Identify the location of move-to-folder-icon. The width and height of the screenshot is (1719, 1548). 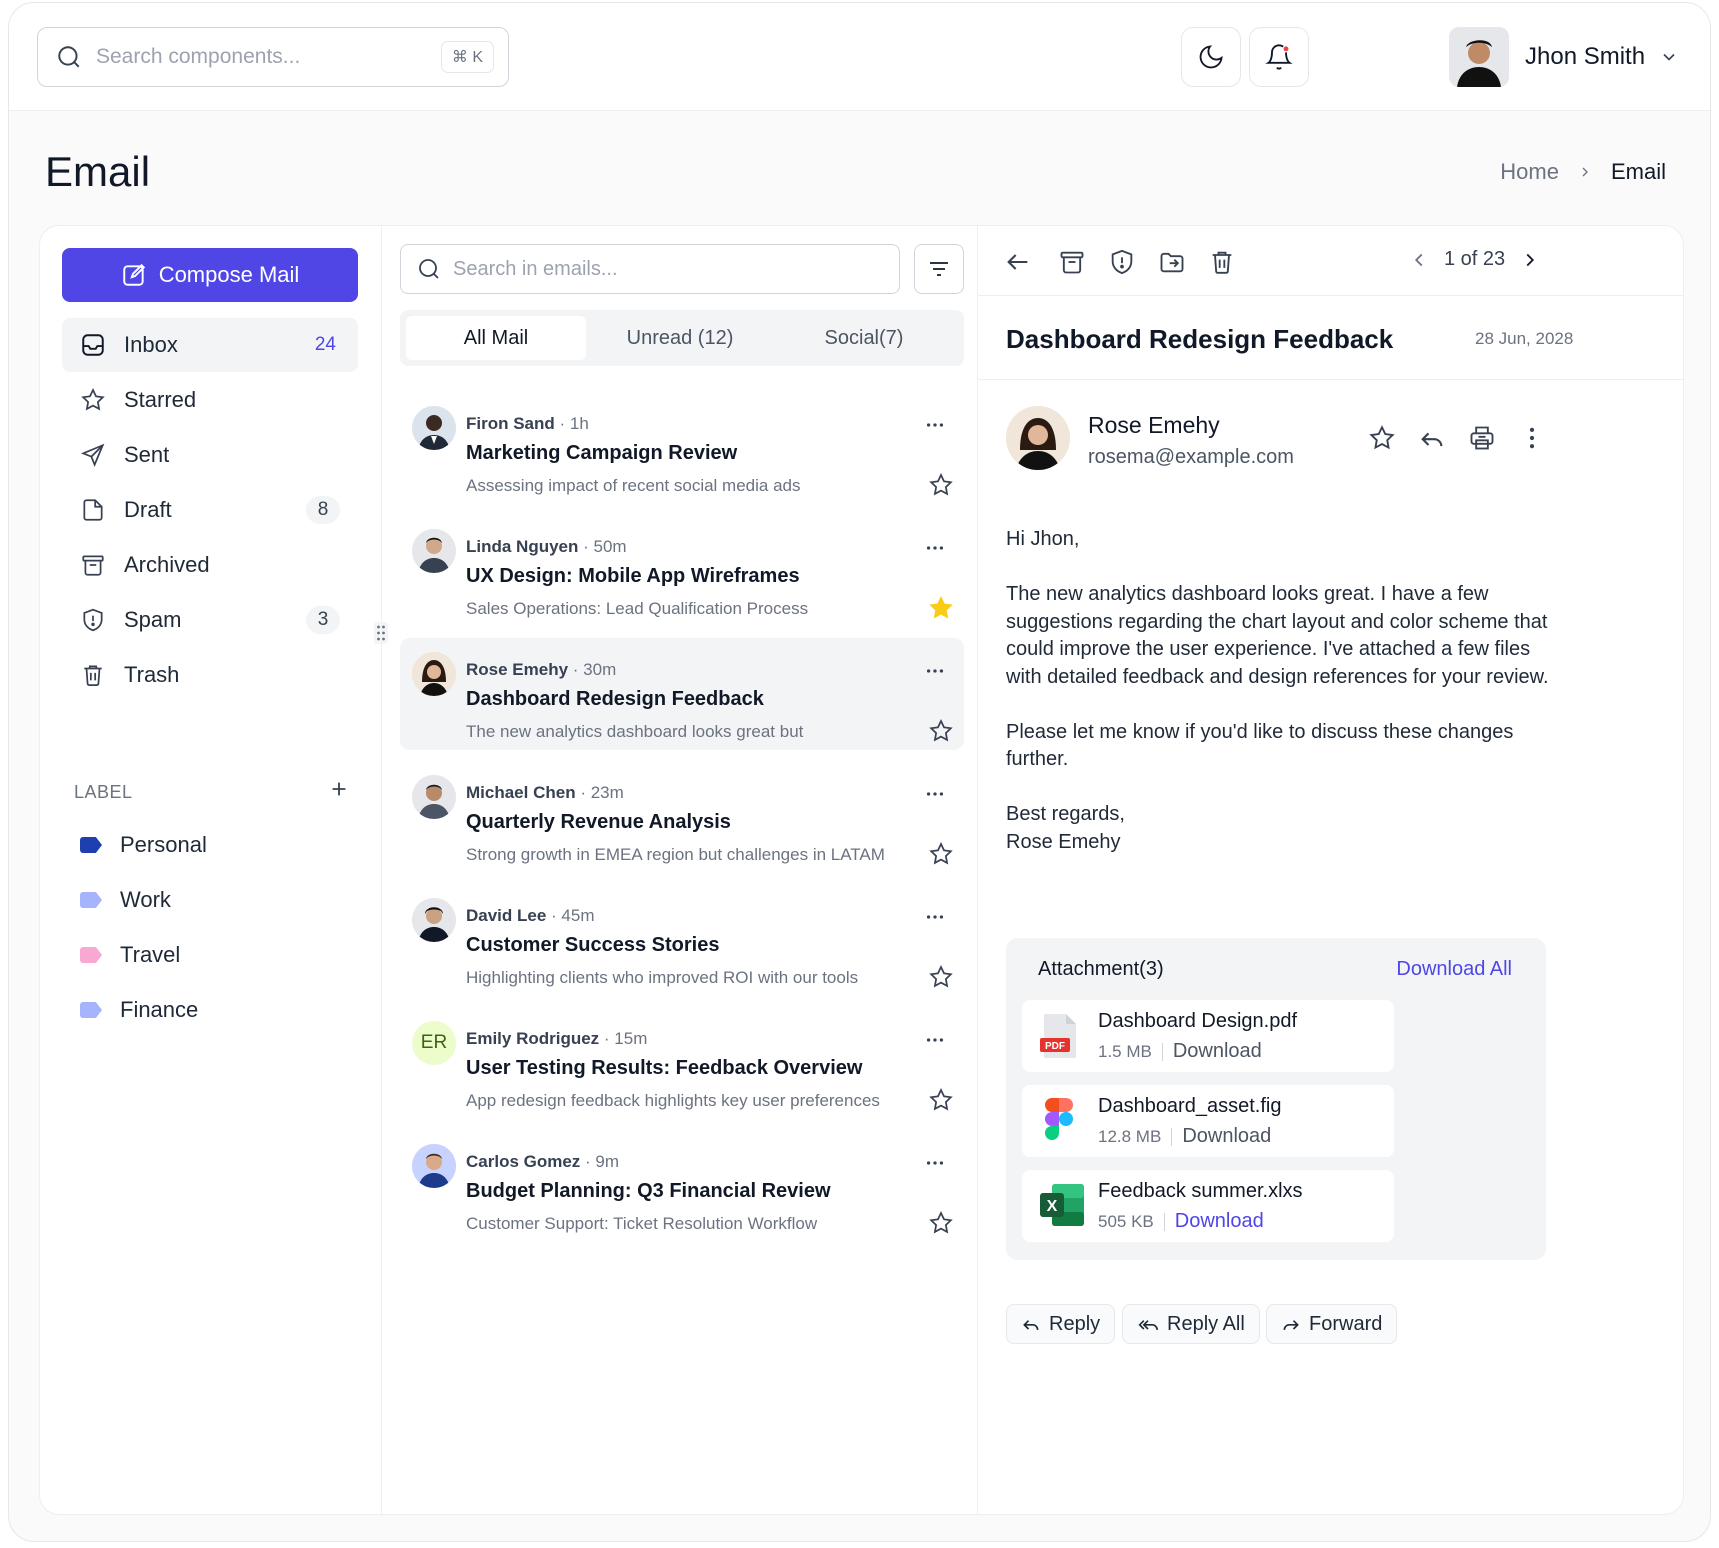
(1172, 262).